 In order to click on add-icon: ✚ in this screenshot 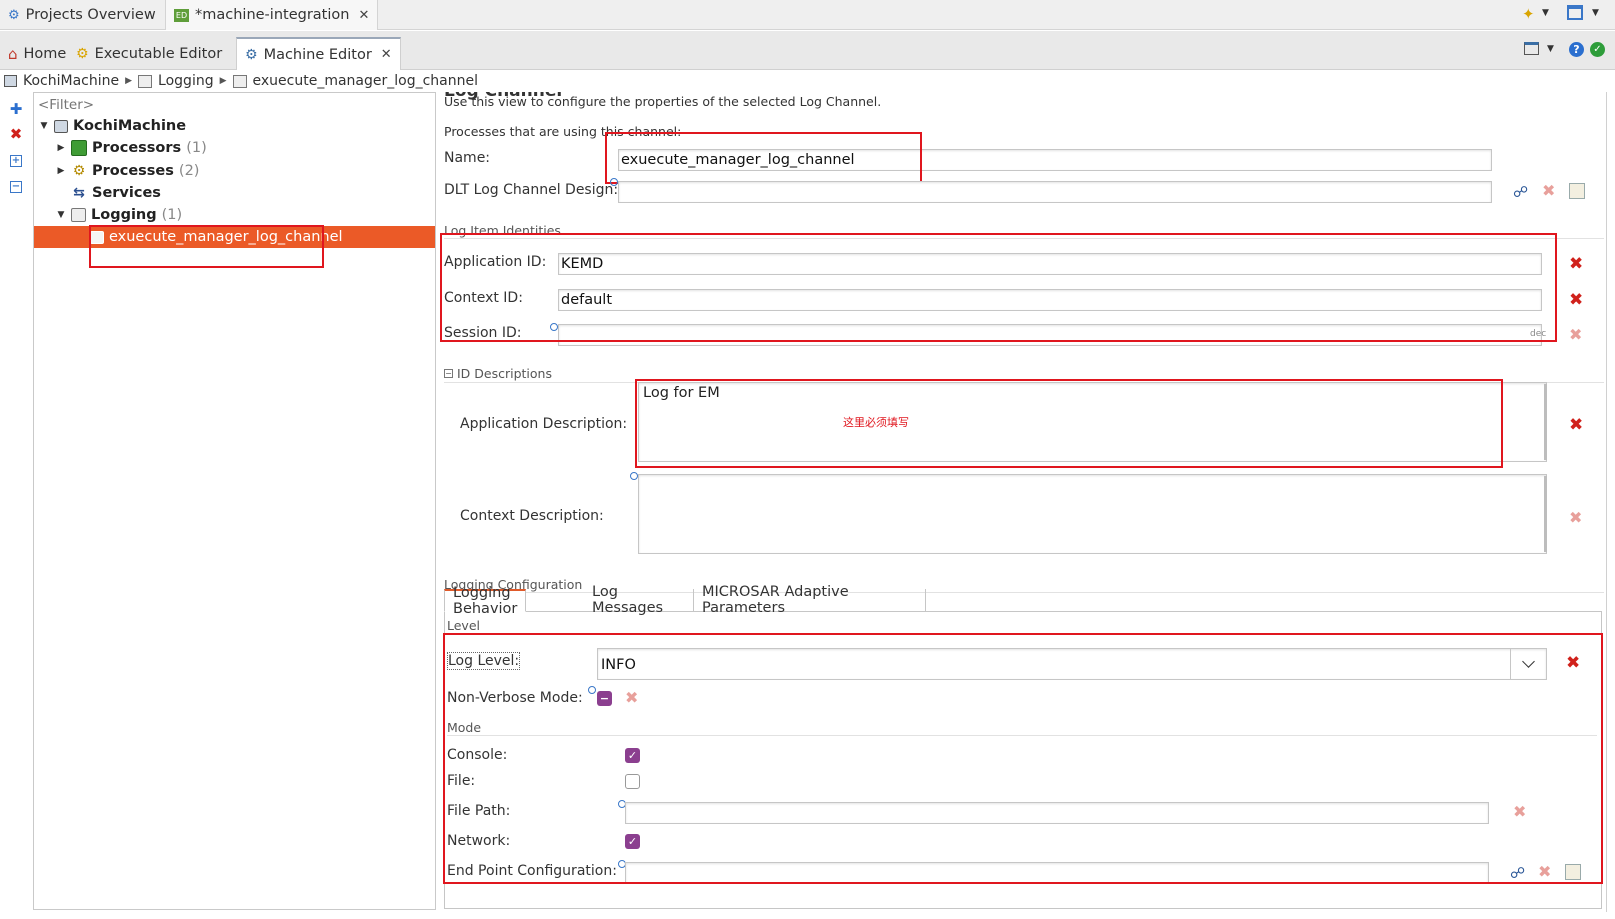, I will do `click(16, 109)`.